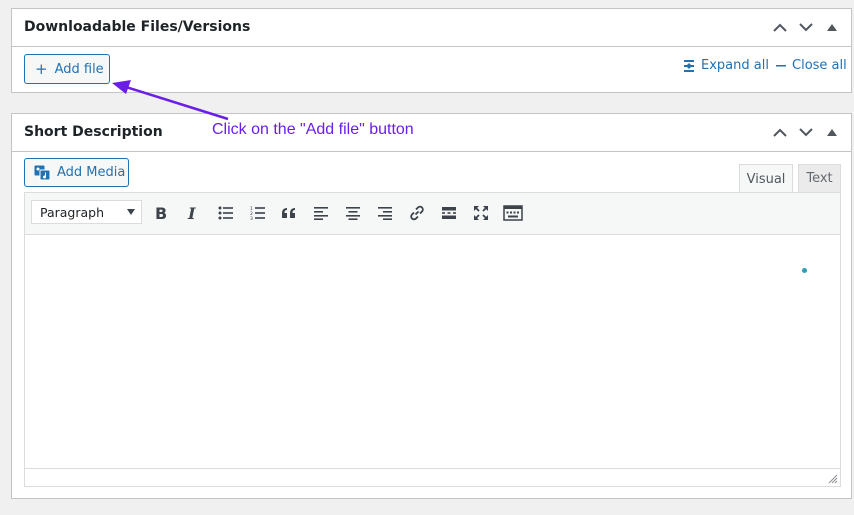 This screenshot has width=854, height=515. I want to click on plus-icon: +, so click(41, 68).